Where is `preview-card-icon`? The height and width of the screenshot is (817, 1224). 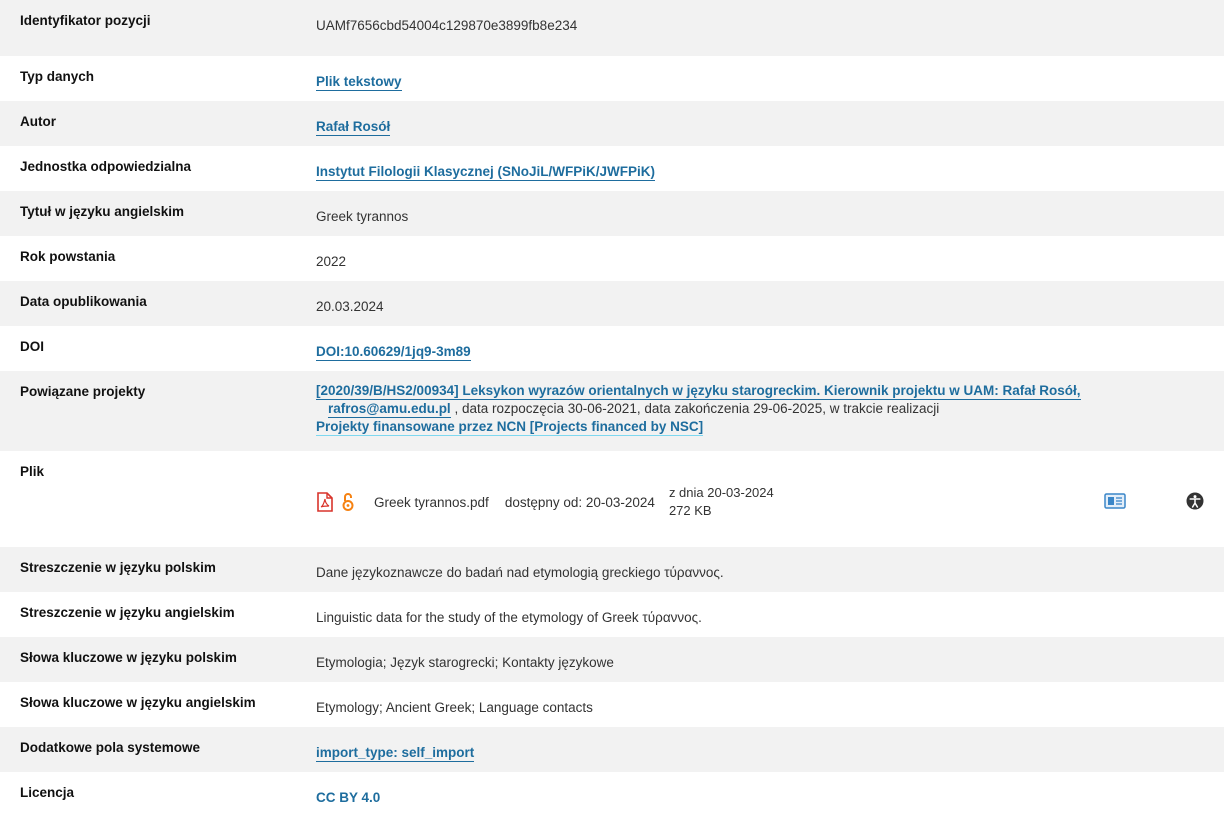
preview-card-icon is located at coordinates (1115, 502).